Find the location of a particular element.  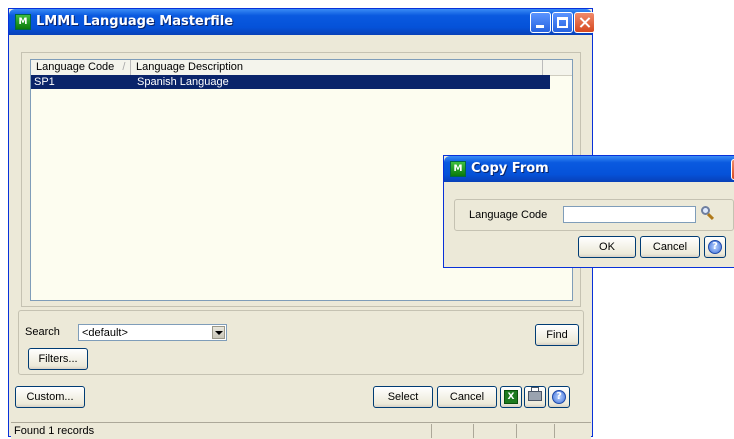

find-button: Find is located at coordinates (557, 335).